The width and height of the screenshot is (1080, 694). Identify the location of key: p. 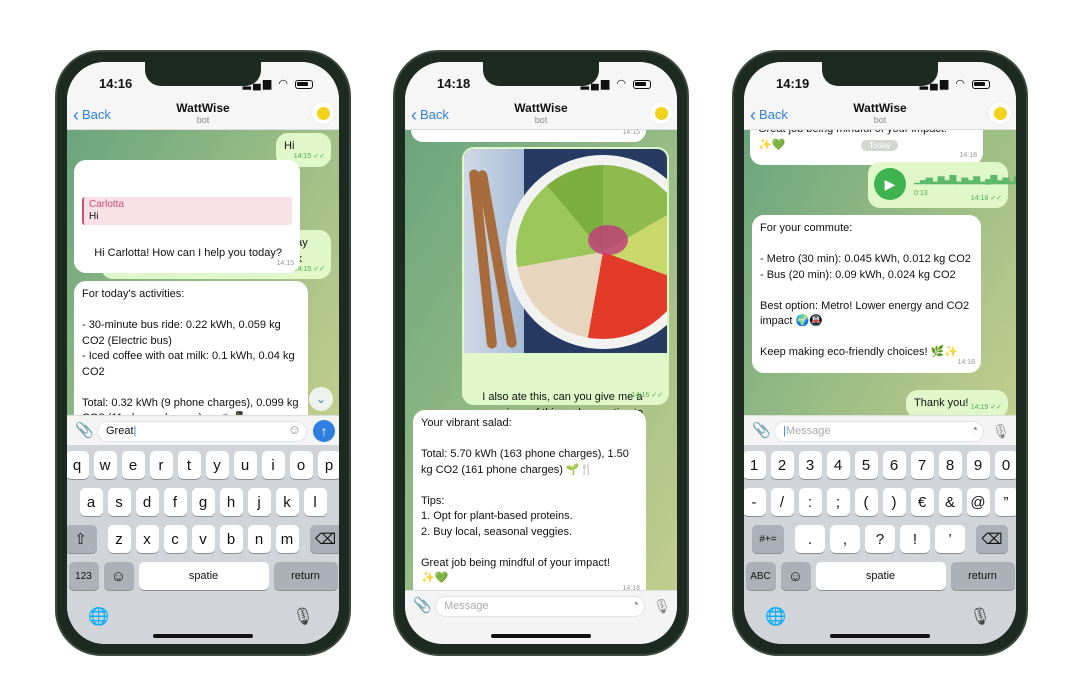
(328, 465).